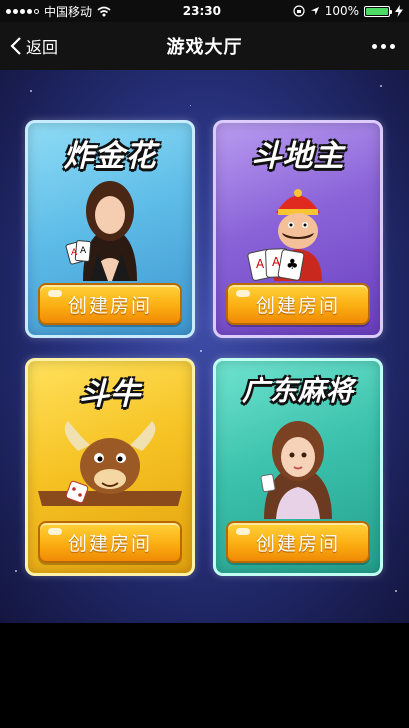 The width and height of the screenshot is (409, 728). What do you see at coordinates (104, 11) in the screenshot?
I see `wifi-icon` at bounding box center [104, 11].